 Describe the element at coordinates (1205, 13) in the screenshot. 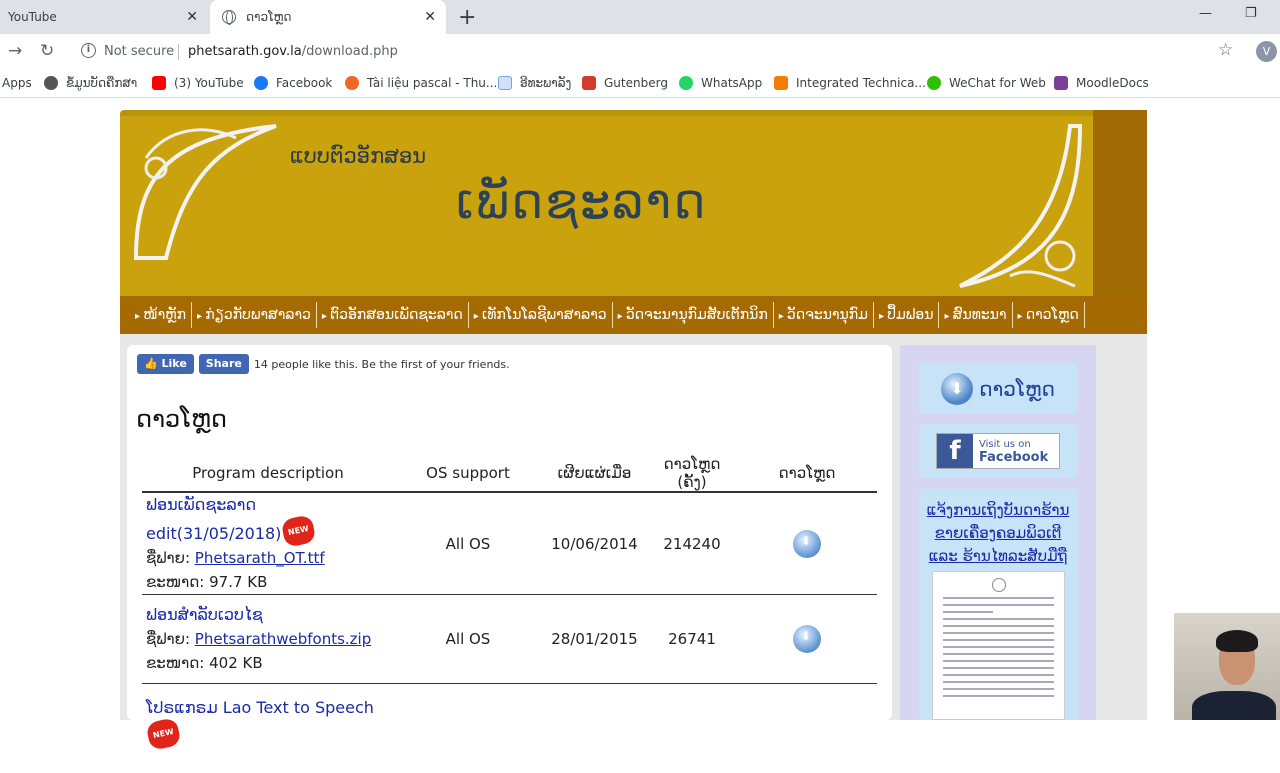

I see `minimize-icon: —` at that location.